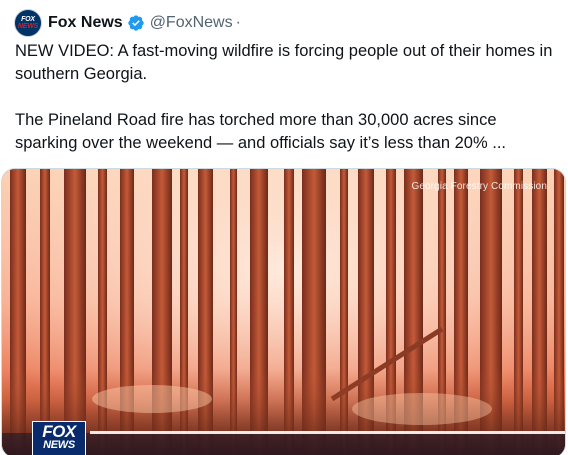  I want to click on fox-news-logo: FOX NEWS, so click(59, 438).